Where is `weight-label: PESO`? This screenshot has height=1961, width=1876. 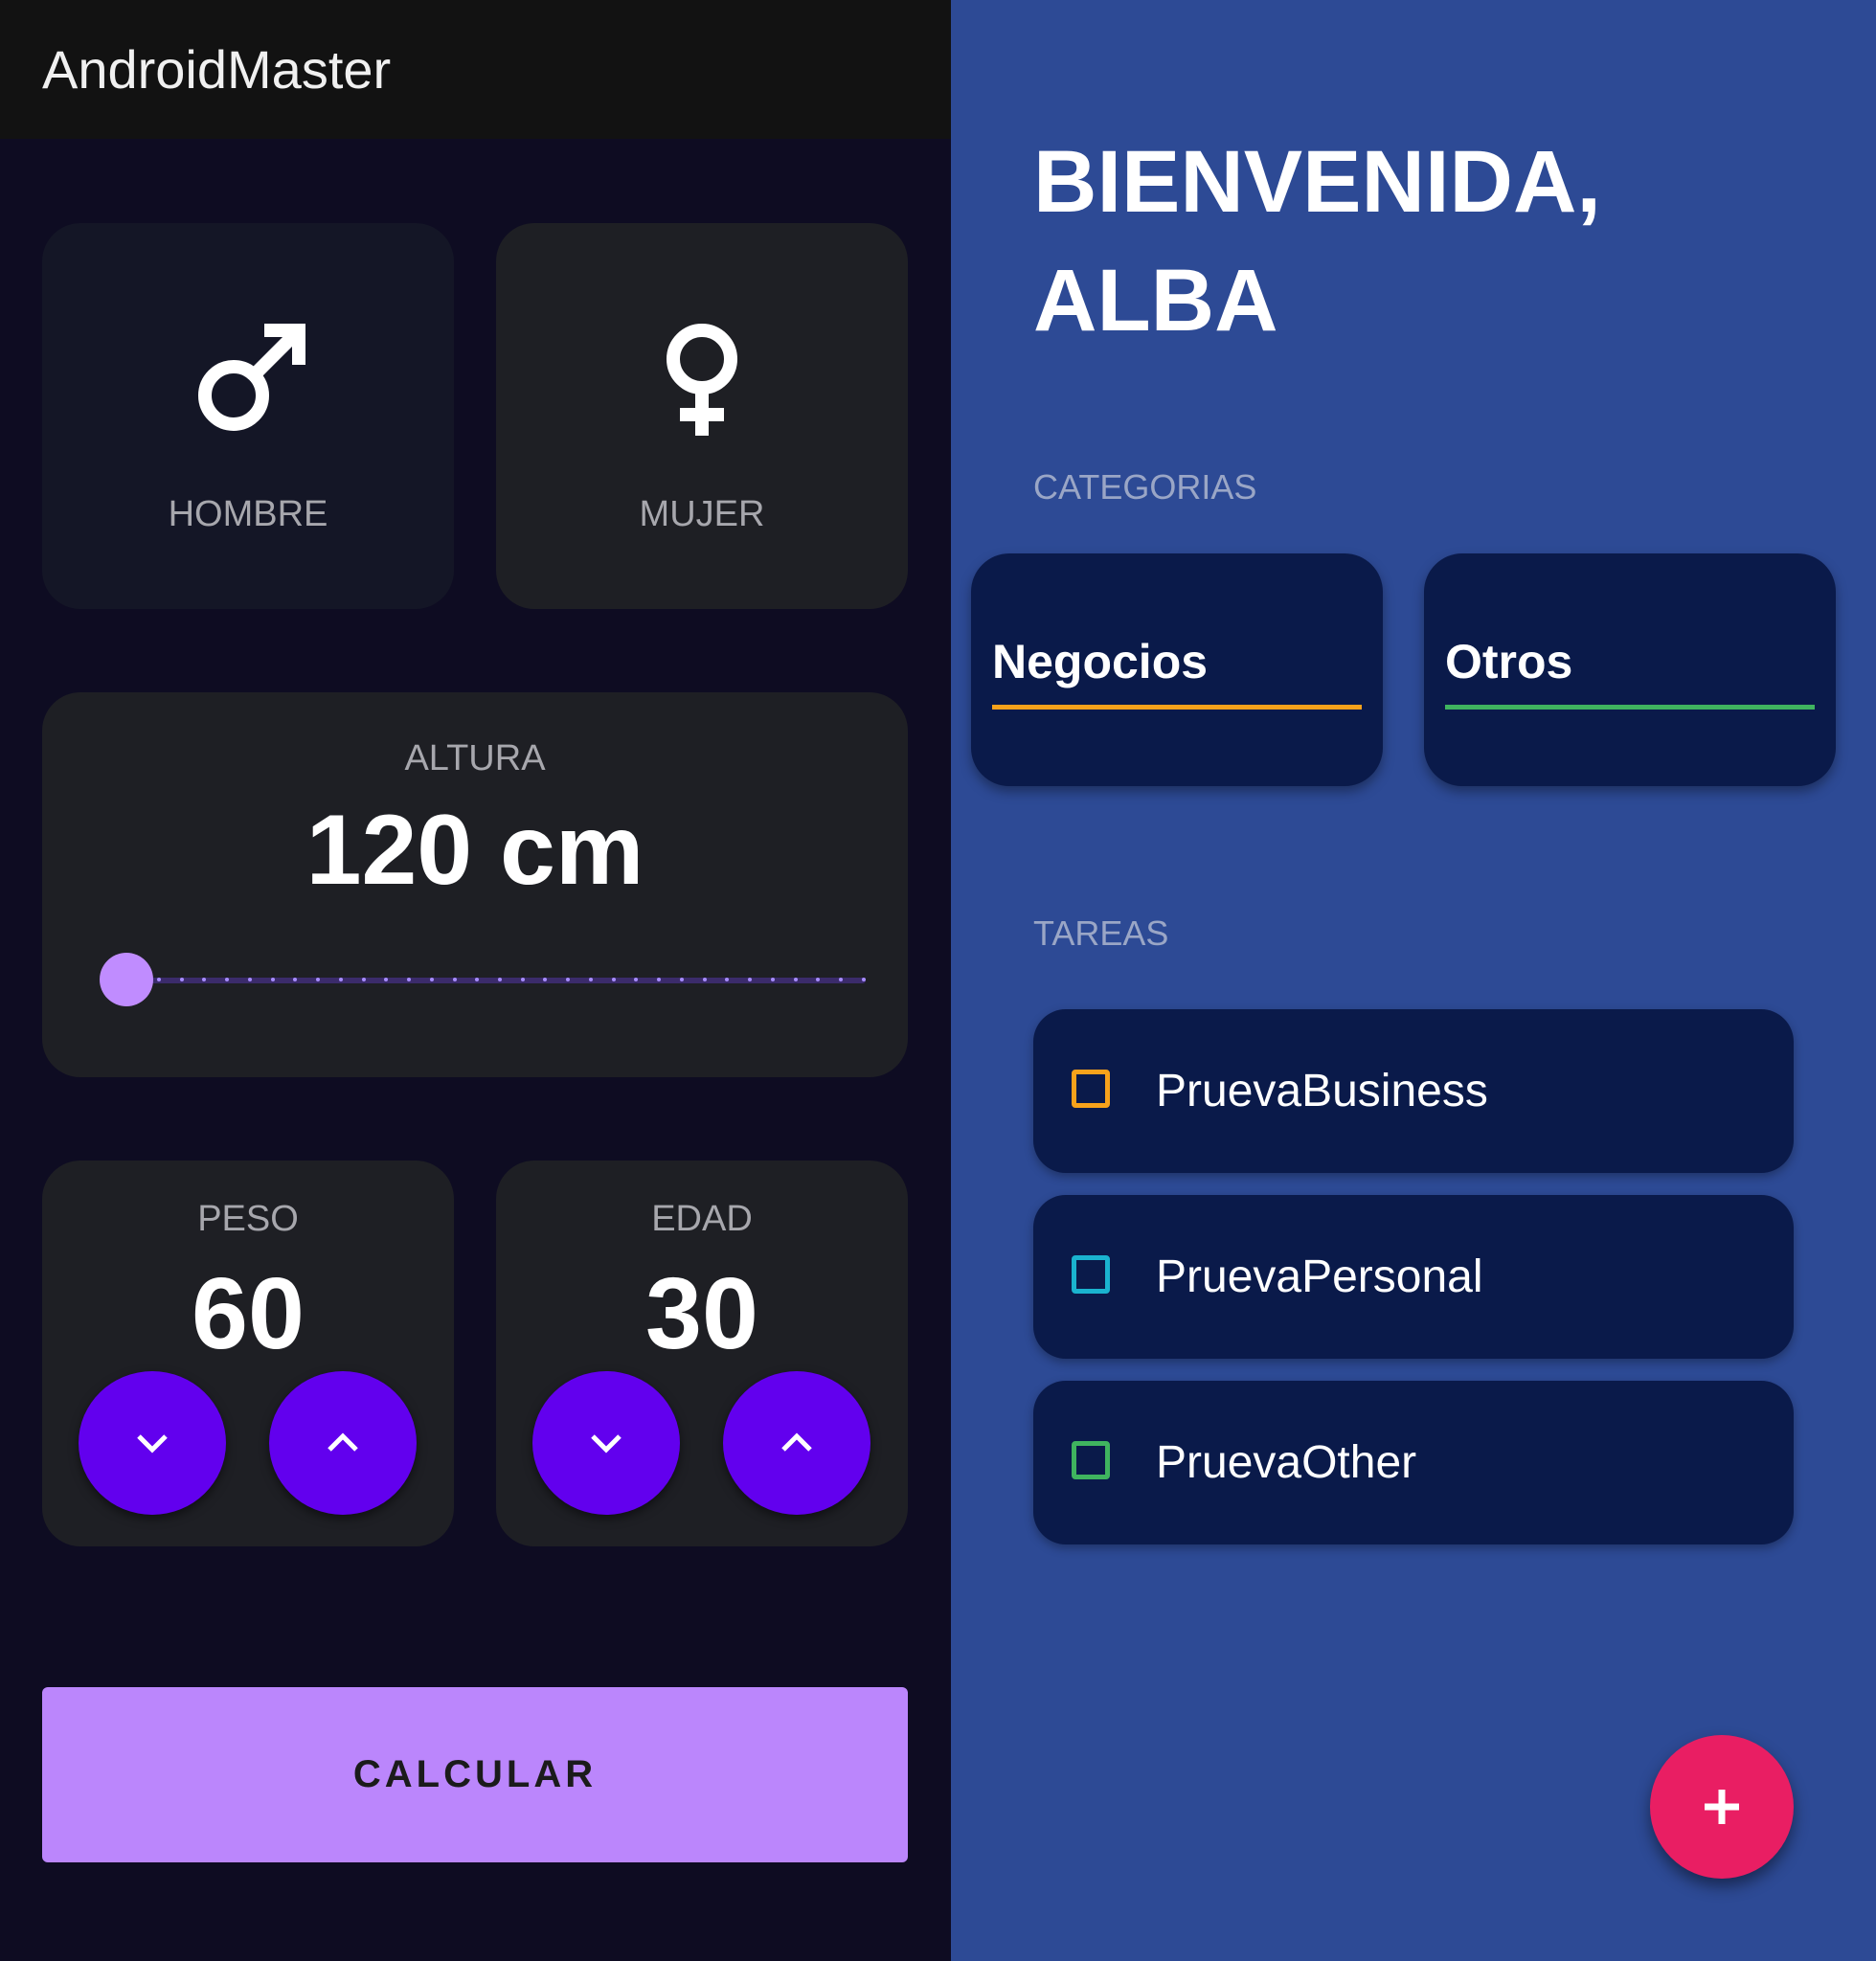 weight-label: PESO is located at coordinates (248, 1219).